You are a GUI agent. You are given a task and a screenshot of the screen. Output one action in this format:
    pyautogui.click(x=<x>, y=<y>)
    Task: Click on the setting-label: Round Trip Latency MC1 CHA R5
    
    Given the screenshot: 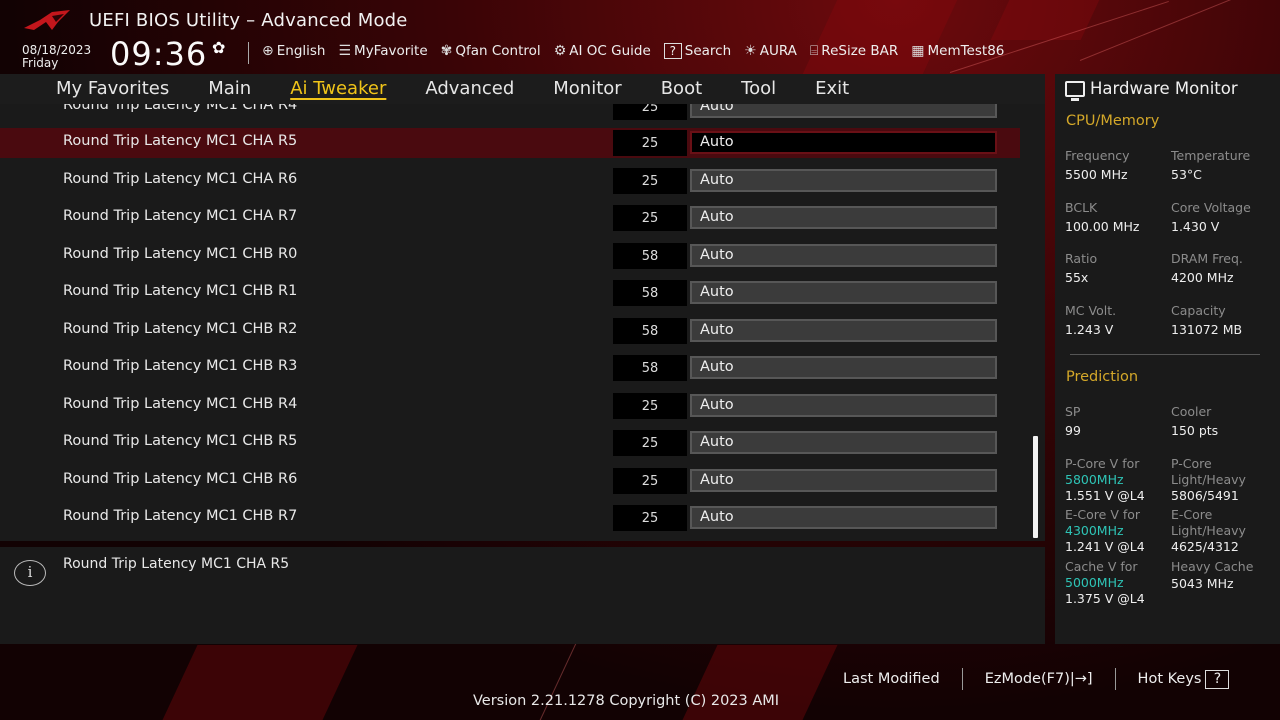 What is the action you would take?
    pyautogui.click(x=180, y=141)
    